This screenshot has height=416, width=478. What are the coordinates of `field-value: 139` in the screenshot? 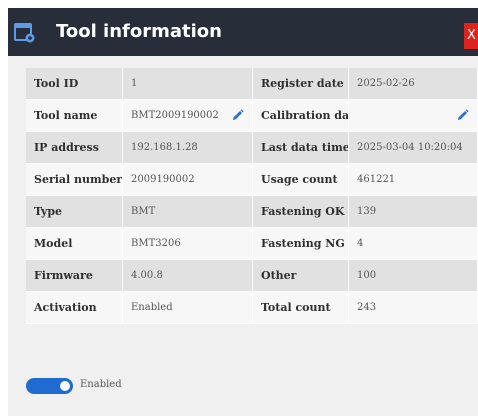 It's located at (413, 212).